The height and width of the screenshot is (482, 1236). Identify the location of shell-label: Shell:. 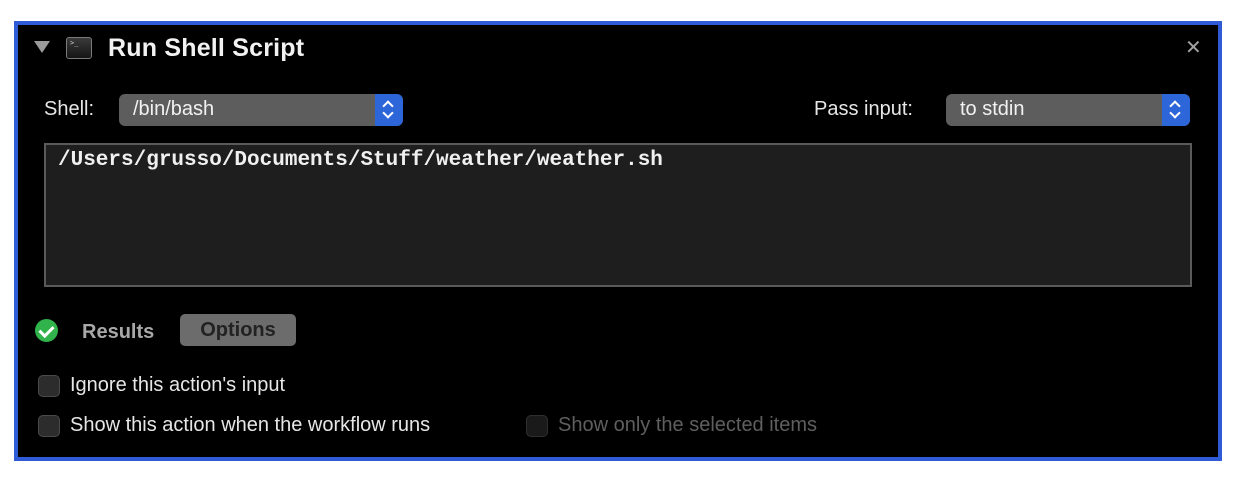
(69, 109).